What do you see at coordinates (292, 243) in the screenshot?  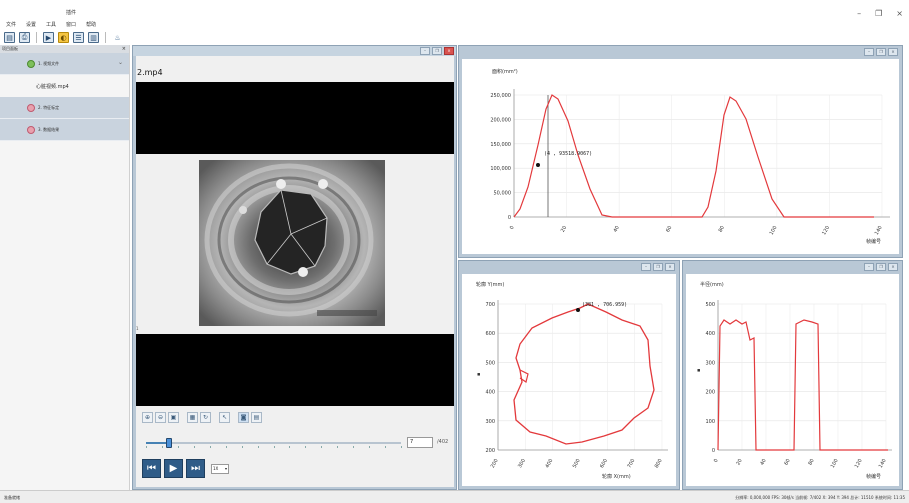 I see `video-frame` at bounding box center [292, 243].